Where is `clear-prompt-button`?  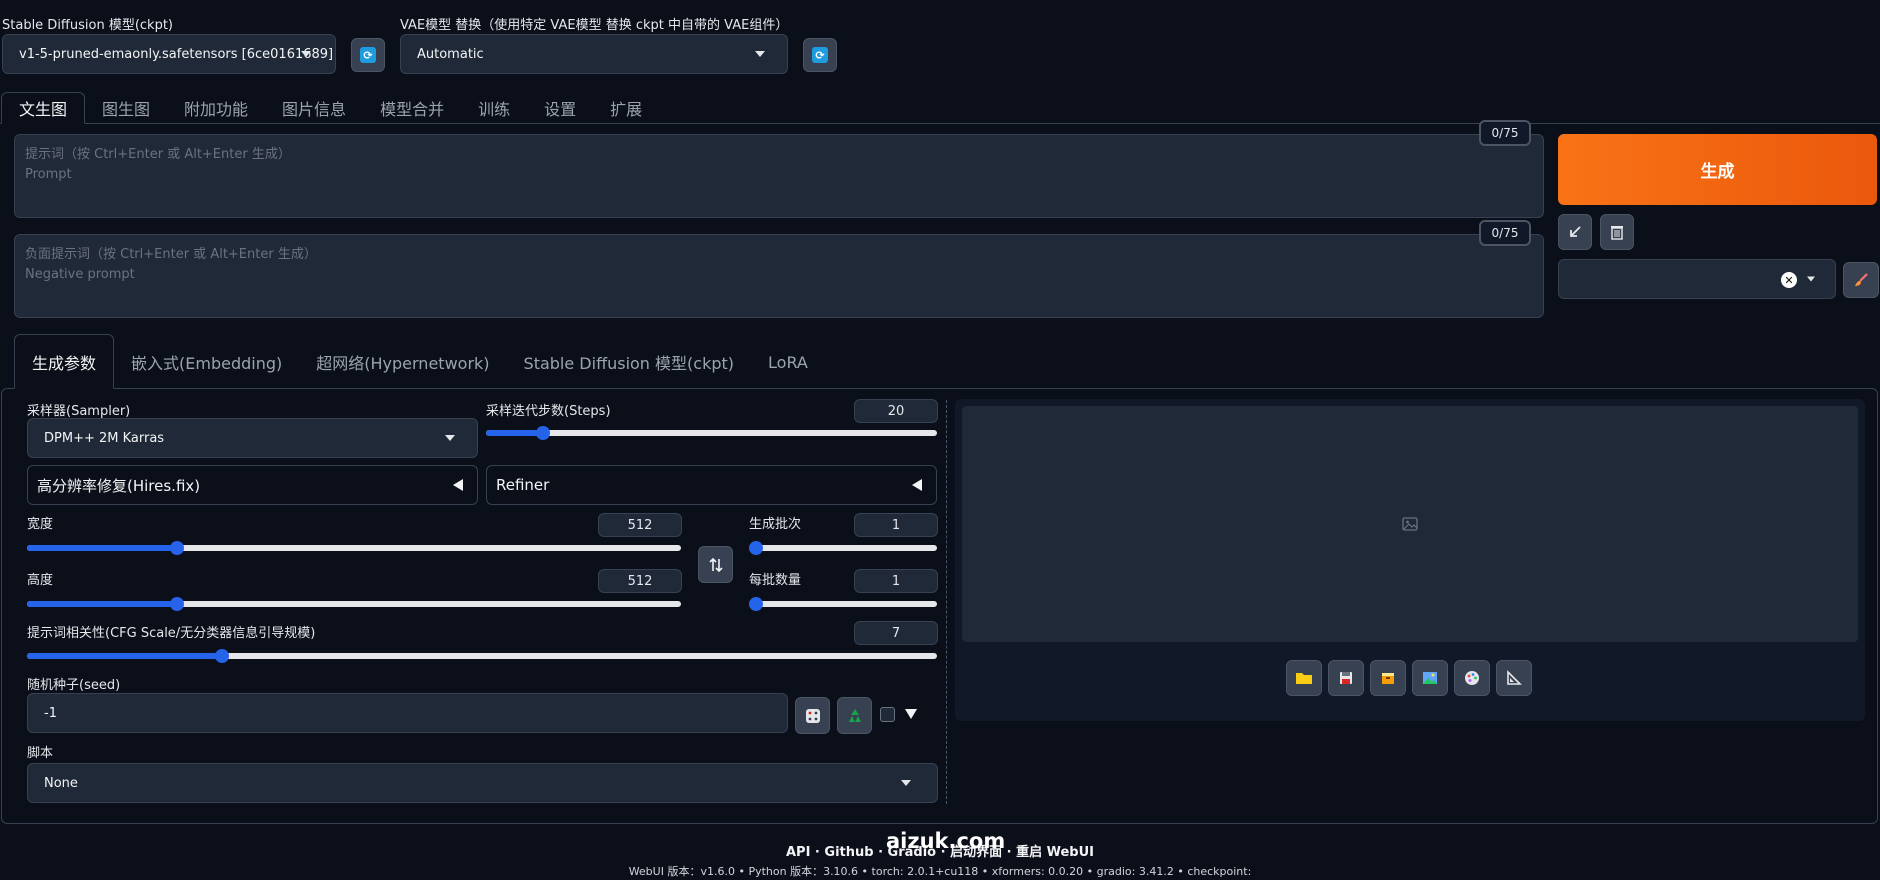 clear-prompt-button is located at coordinates (1617, 232).